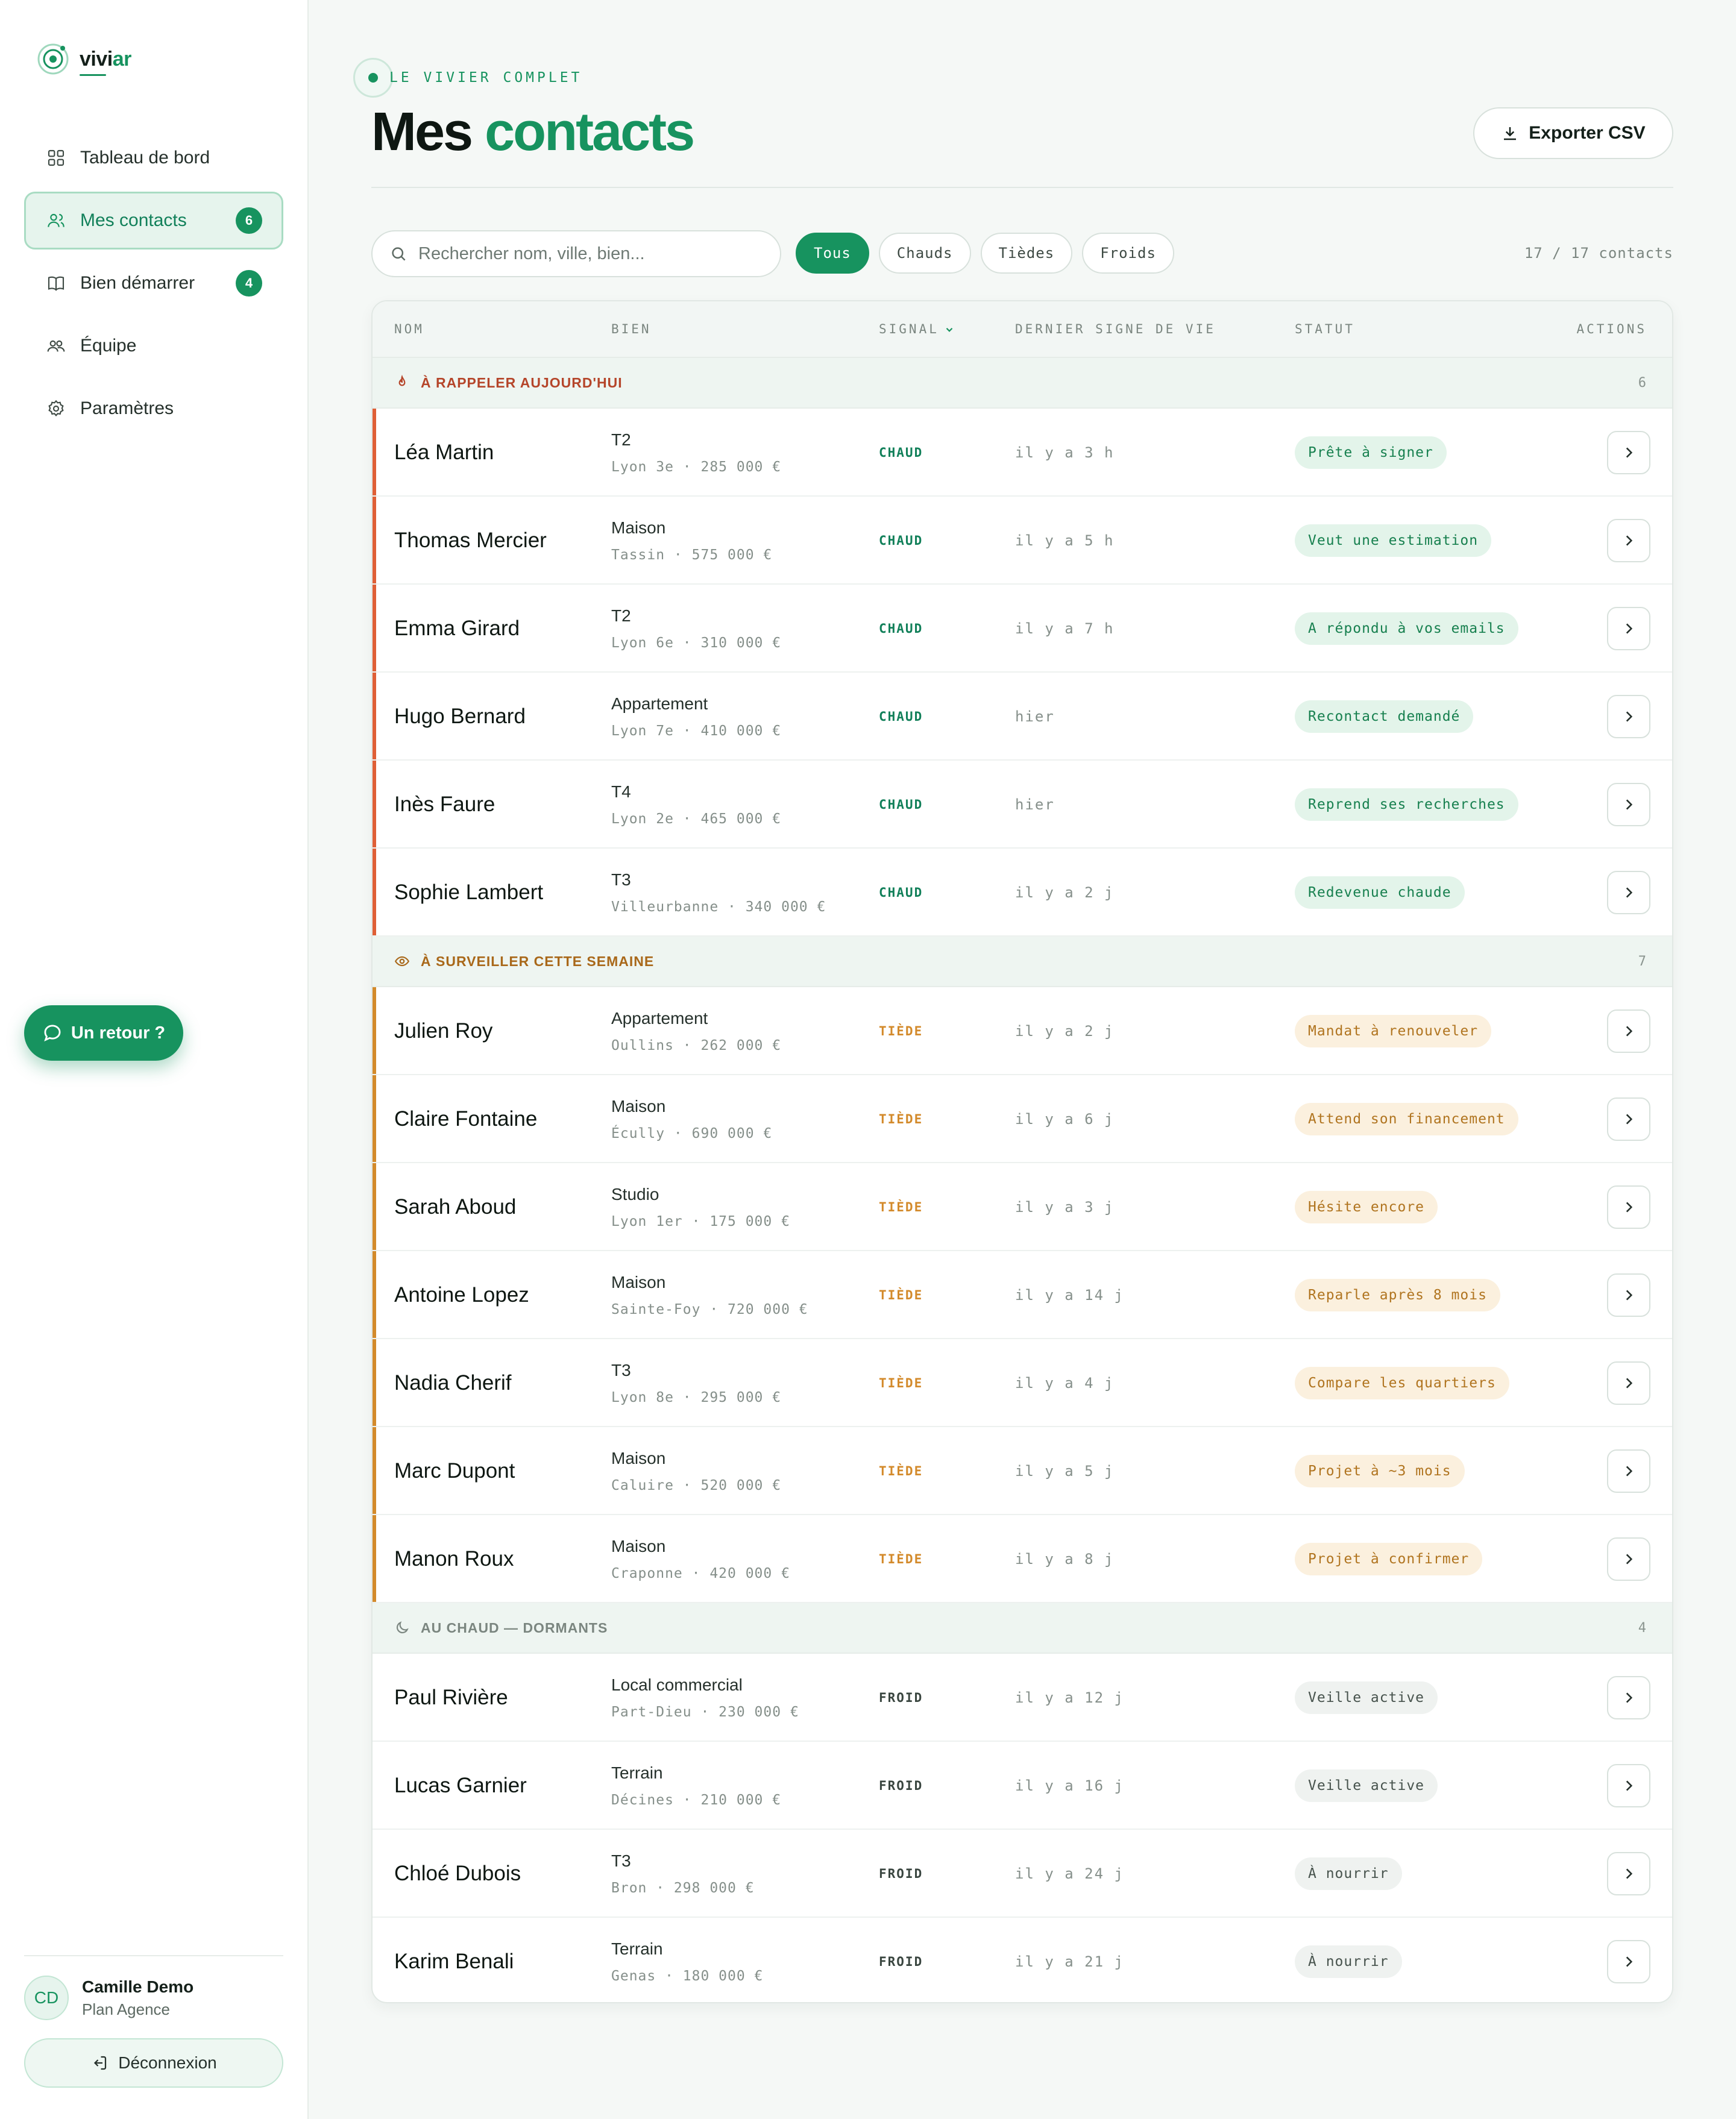 This screenshot has height=2119, width=1736. What do you see at coordinates (1366, 1207) in the screenshot?
I see `status-badge: Hésite encore` at bounding box center [1366, 1207].